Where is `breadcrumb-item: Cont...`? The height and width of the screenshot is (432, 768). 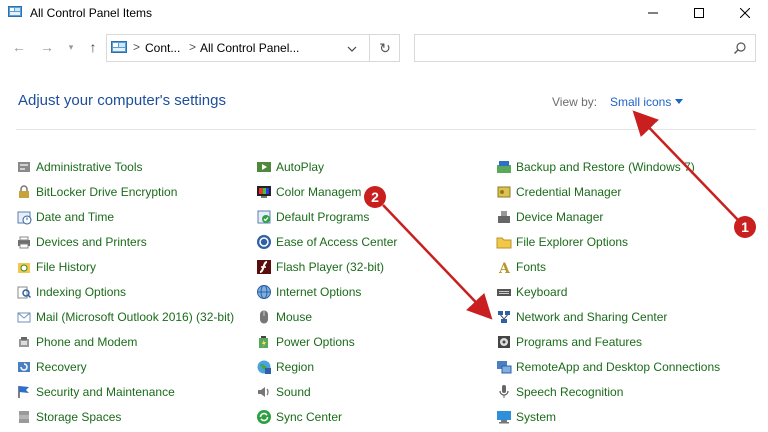
breadcrumb-item: Cont... is located at coordinates (162, 48).